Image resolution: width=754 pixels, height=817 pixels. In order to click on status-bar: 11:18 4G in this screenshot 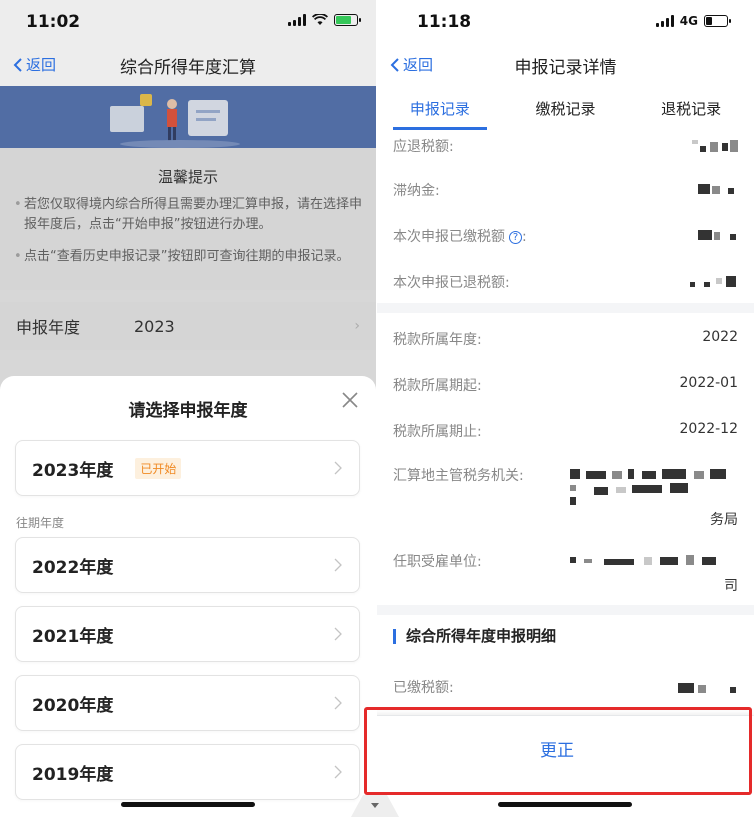, I will do `click(565, 22)`.